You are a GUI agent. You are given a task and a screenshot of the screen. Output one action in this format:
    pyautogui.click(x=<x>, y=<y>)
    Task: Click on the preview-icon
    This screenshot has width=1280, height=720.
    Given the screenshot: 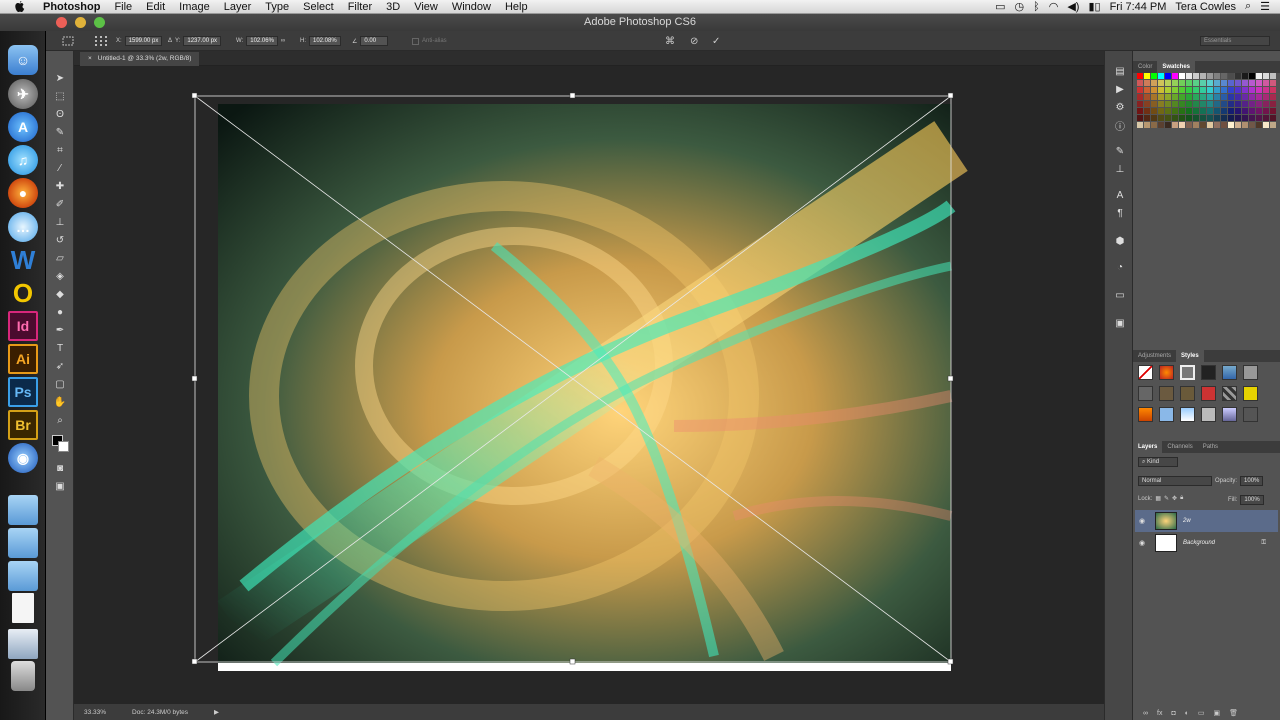 What is the action you would take?
    pyautogui.click(x=23, y=644)
    